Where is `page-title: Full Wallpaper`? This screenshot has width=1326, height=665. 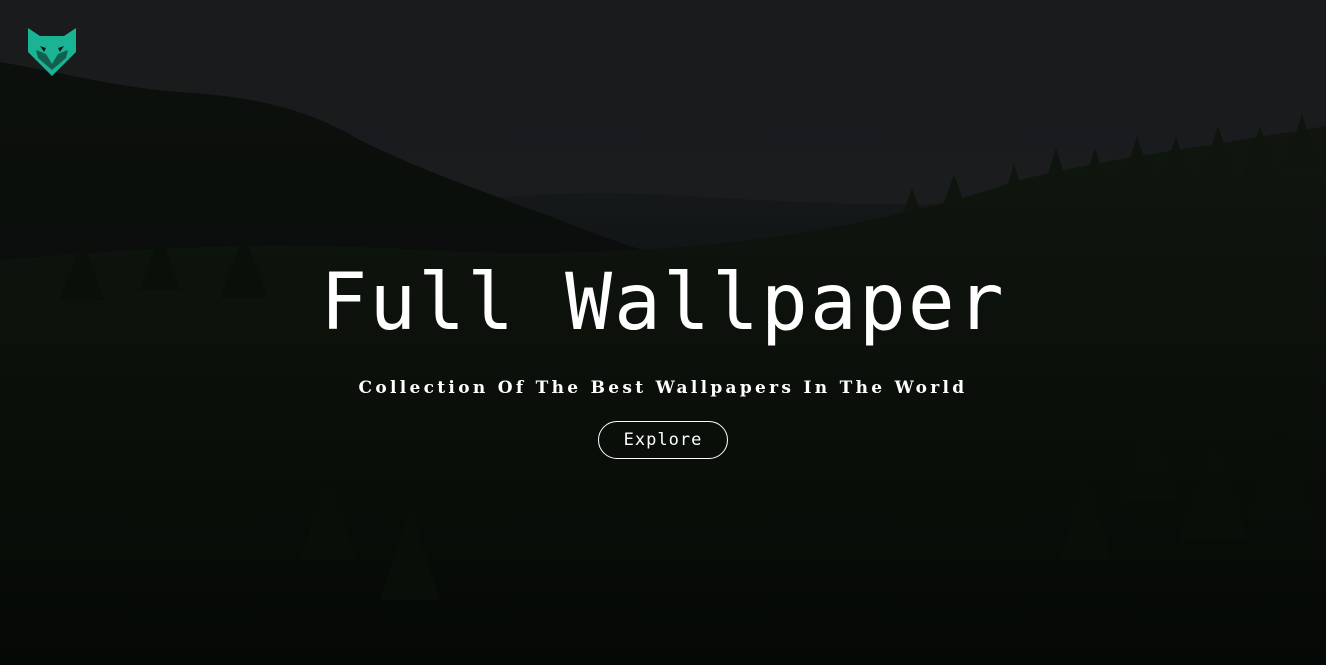
page-title: Full Wallpaper is located at coordinates (663, 303).